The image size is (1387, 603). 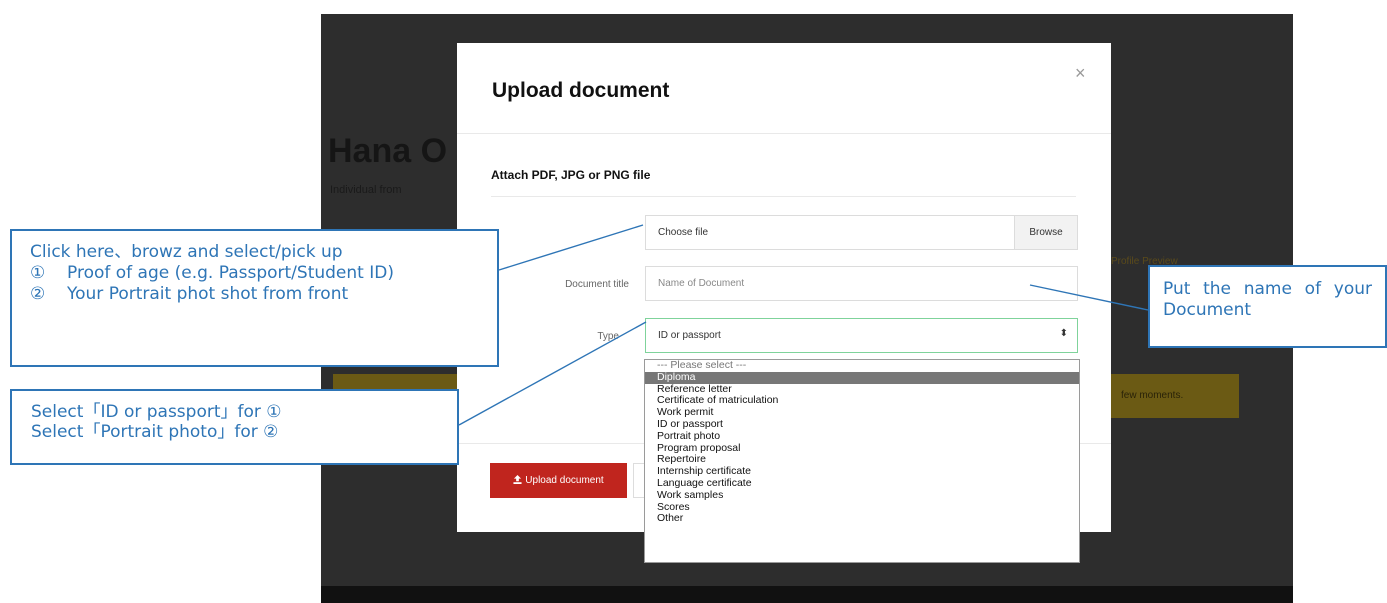 What do you see at coordinates (38, 273) in the screenshot?
I see `callout-item1-number: ①` at bounding box center [38, 273].